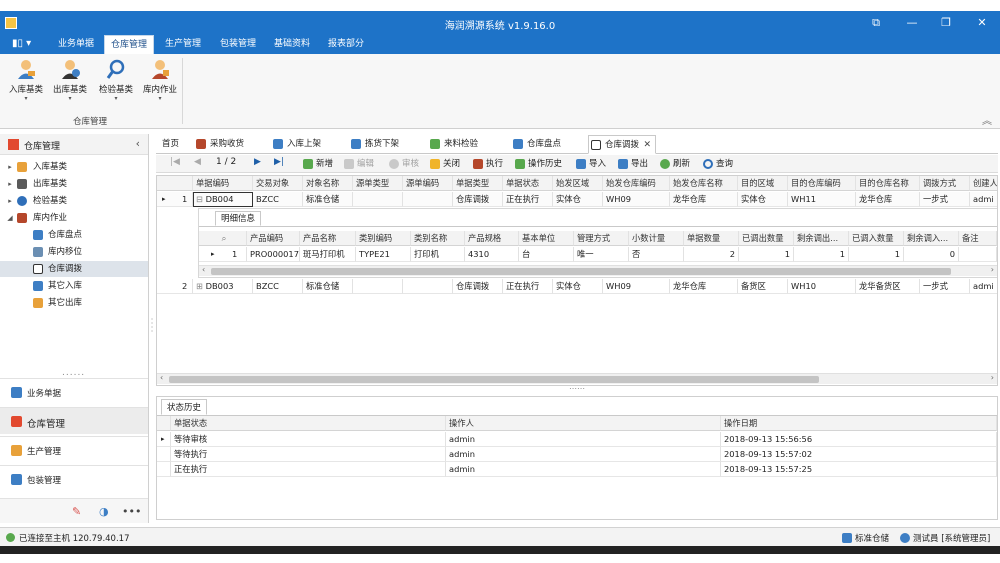  What do you see at coordinates (378, 199) in the screenshot?
I see `cell-source-type` at bounding box center [378, 199].